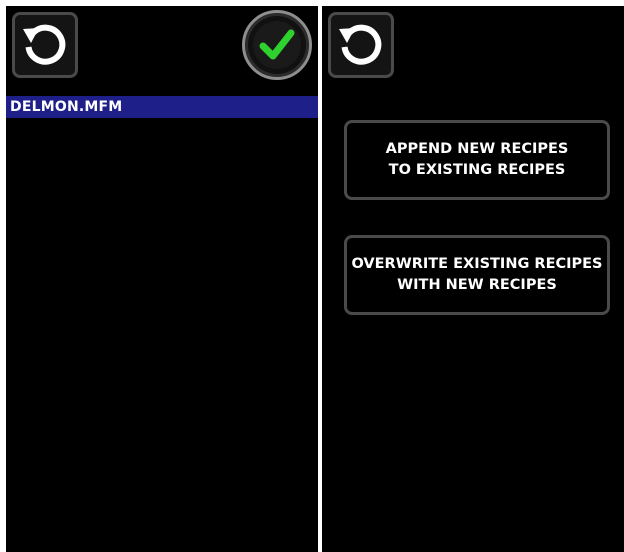 The width and height of the screenshot is (624, 552). I want to click on confirm-button-face, so click(277, 45).